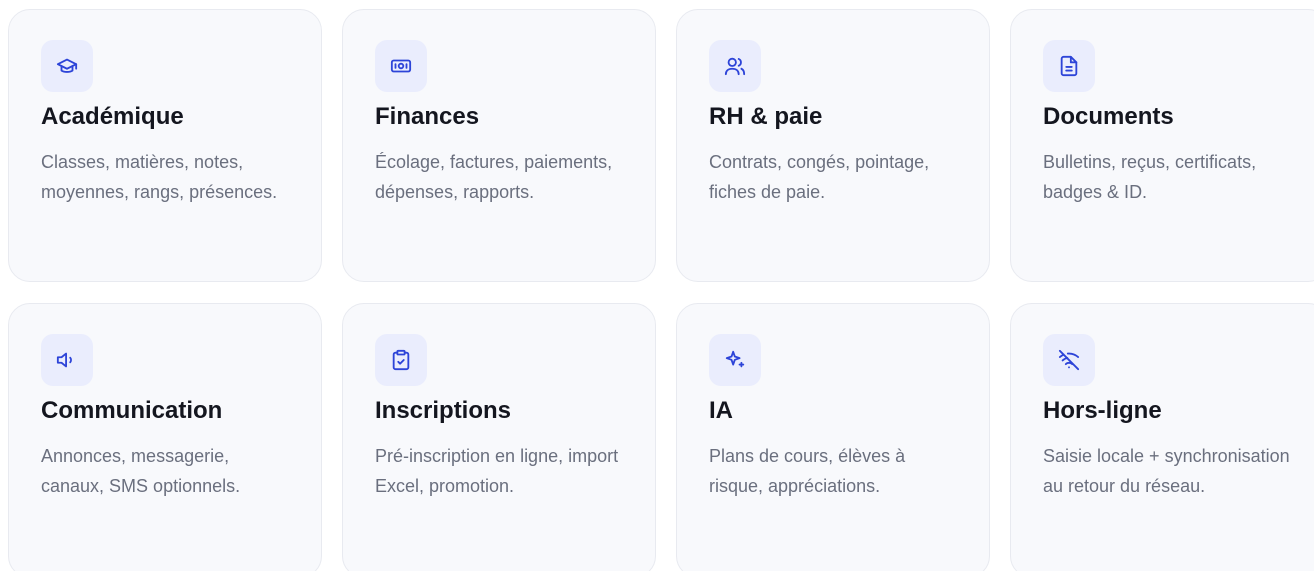 Image resolution: width=1314 pixels, height=571 pixels. Describe the element at coordinates (112, 116) in the screenshot. I see `feature-title: Académique` at that location.